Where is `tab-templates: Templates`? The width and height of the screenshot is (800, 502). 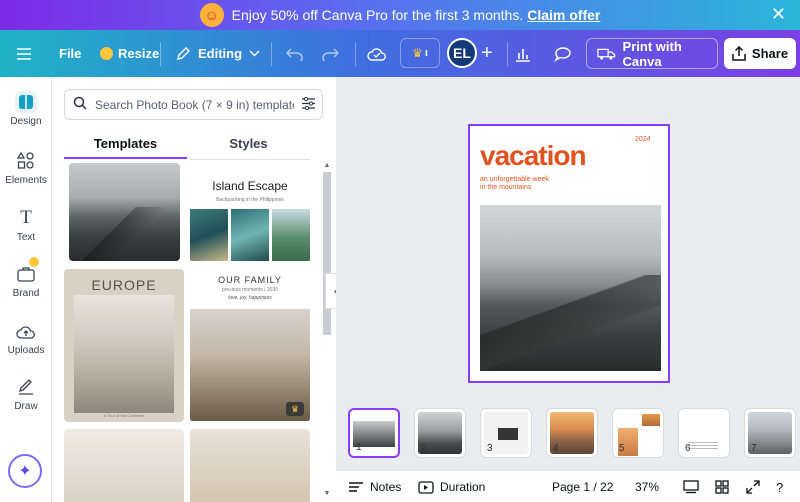 tab-templates: Templates is located at coordinates (125, 145).